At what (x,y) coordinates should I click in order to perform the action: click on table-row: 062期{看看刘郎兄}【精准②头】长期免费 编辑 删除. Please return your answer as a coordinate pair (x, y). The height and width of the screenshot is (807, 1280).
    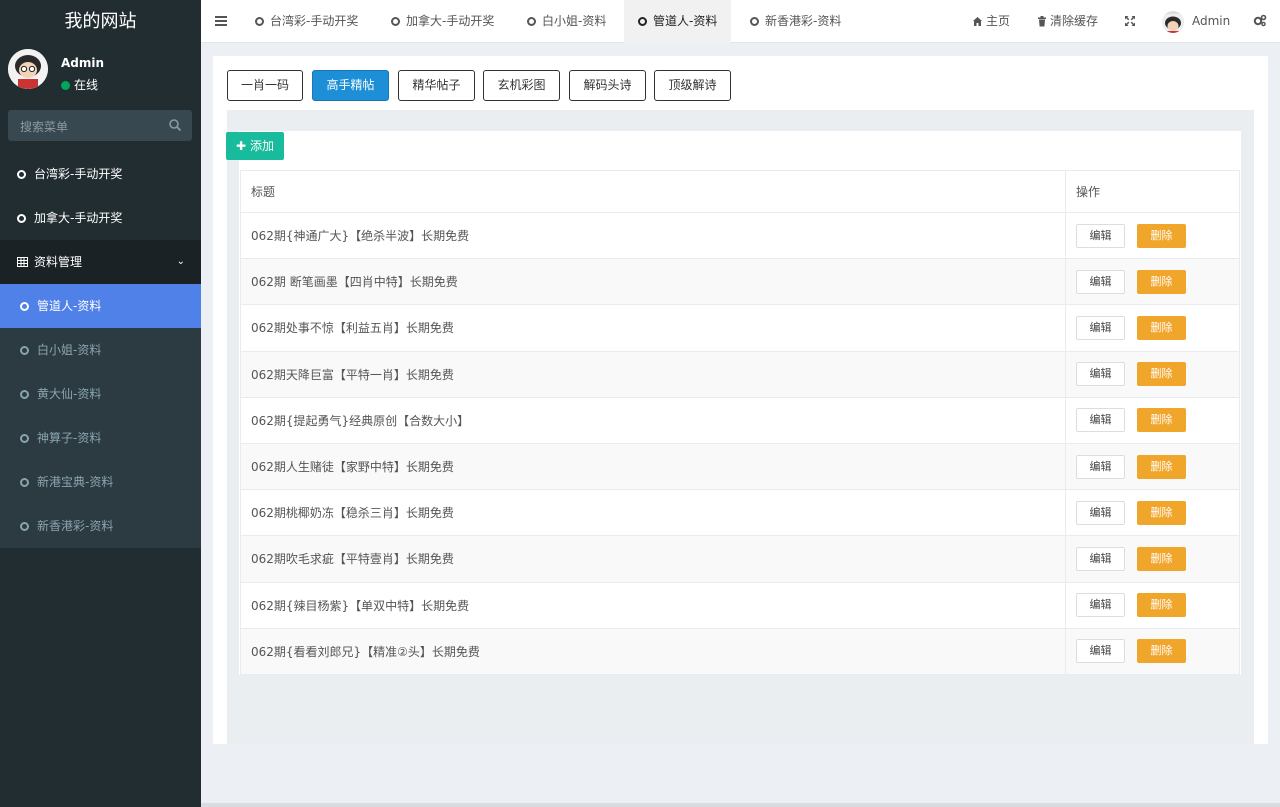
    Looking at the image, I should click on (740, 651).